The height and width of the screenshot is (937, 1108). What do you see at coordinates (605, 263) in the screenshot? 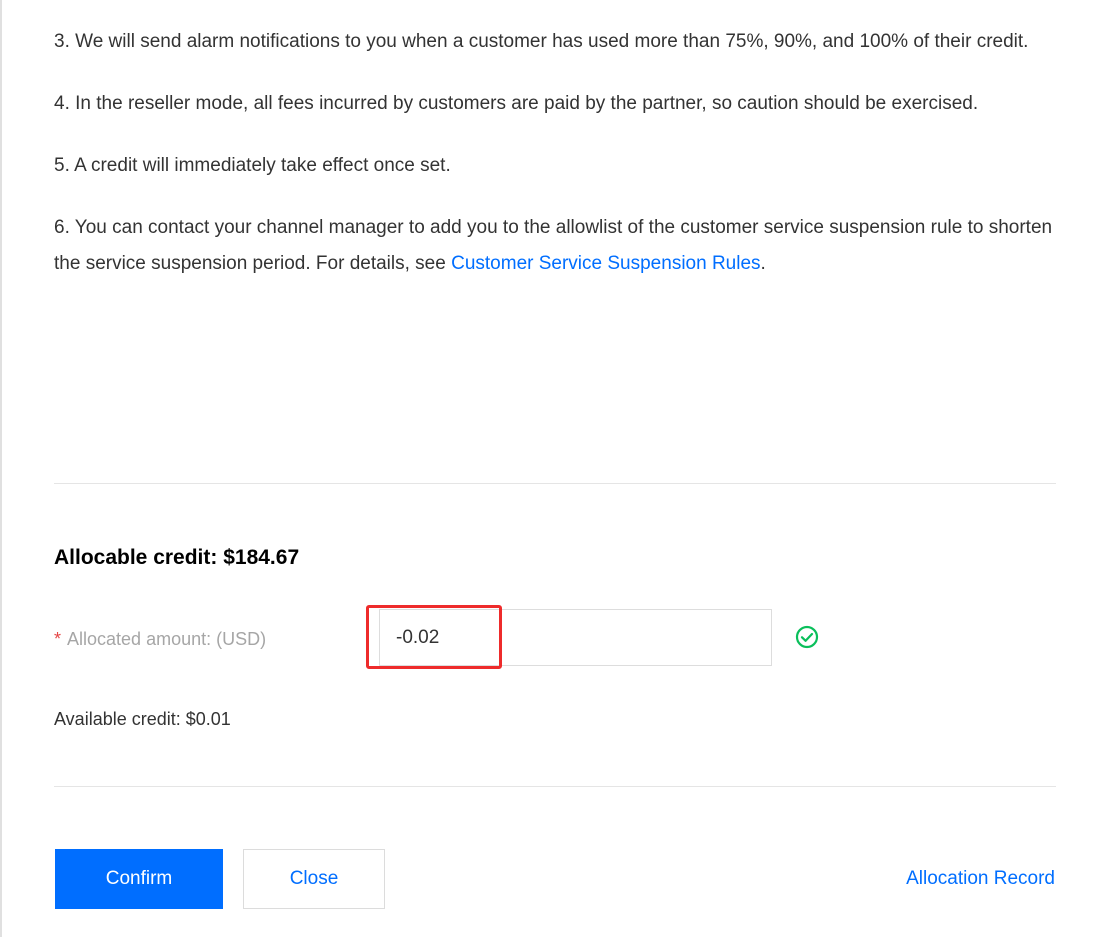
I see `suspension-rules-link: Customer Service Suspension Rules` at bounding box center [605, 263].